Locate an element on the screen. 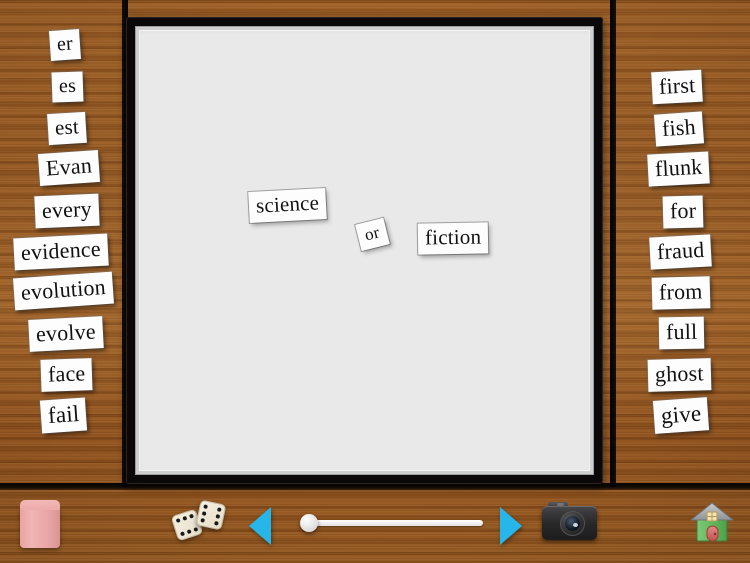  eraser-body is located at coordinates (40, 527).